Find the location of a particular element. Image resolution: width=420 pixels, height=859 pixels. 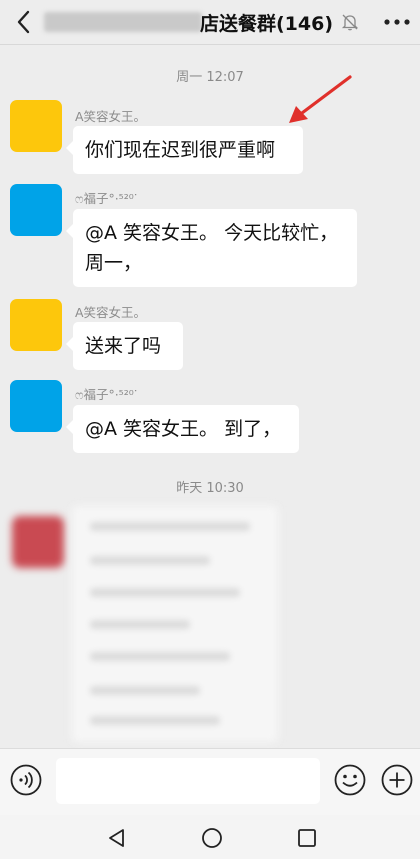

system-navbar is located at coordinates (210, 837).